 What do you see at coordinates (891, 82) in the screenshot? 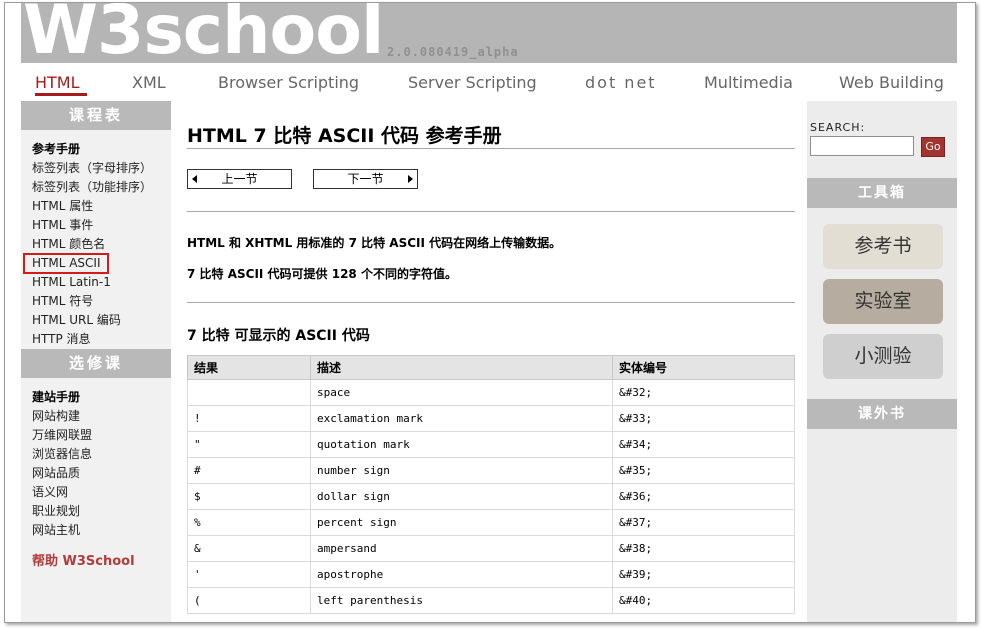
I see `nav-web-building: Web Building` at bounding box center [891, 82].